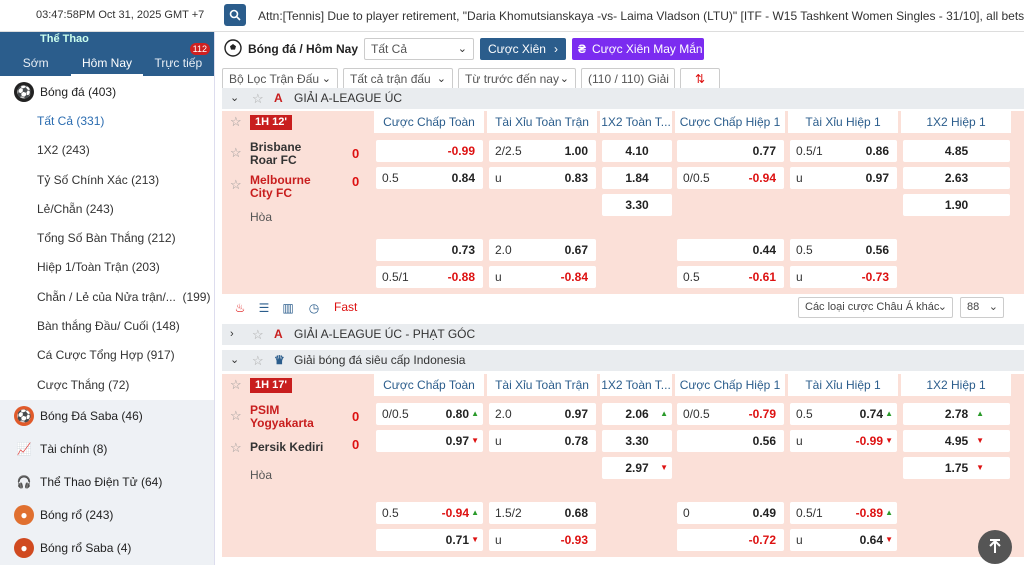 This screenshot has height=565, width=1024. What do you see at coordinates (429, 414) in the screenshot?
I see `odds-cell: 0/0.5 0.80 ▲` at bounding box center [429, 414].